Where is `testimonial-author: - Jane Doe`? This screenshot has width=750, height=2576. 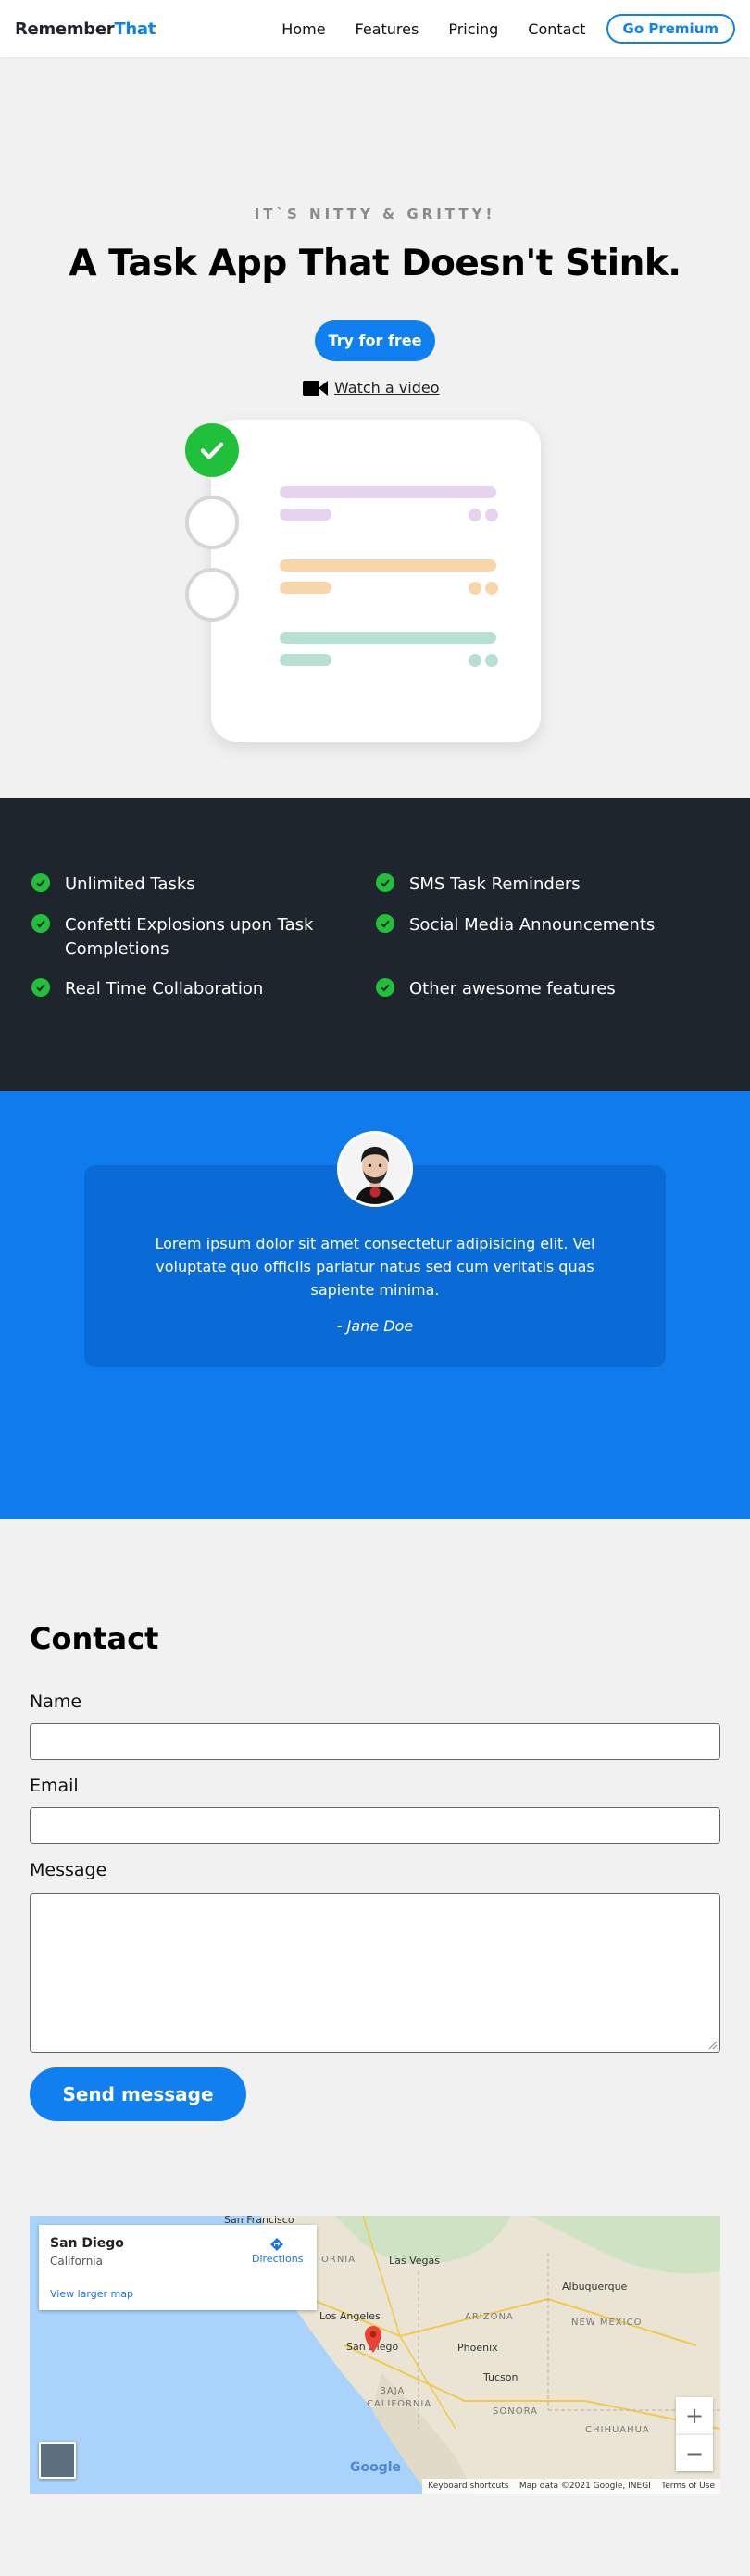 testimonial-author: - Jane Doe is located at coordinates (375, 1326).